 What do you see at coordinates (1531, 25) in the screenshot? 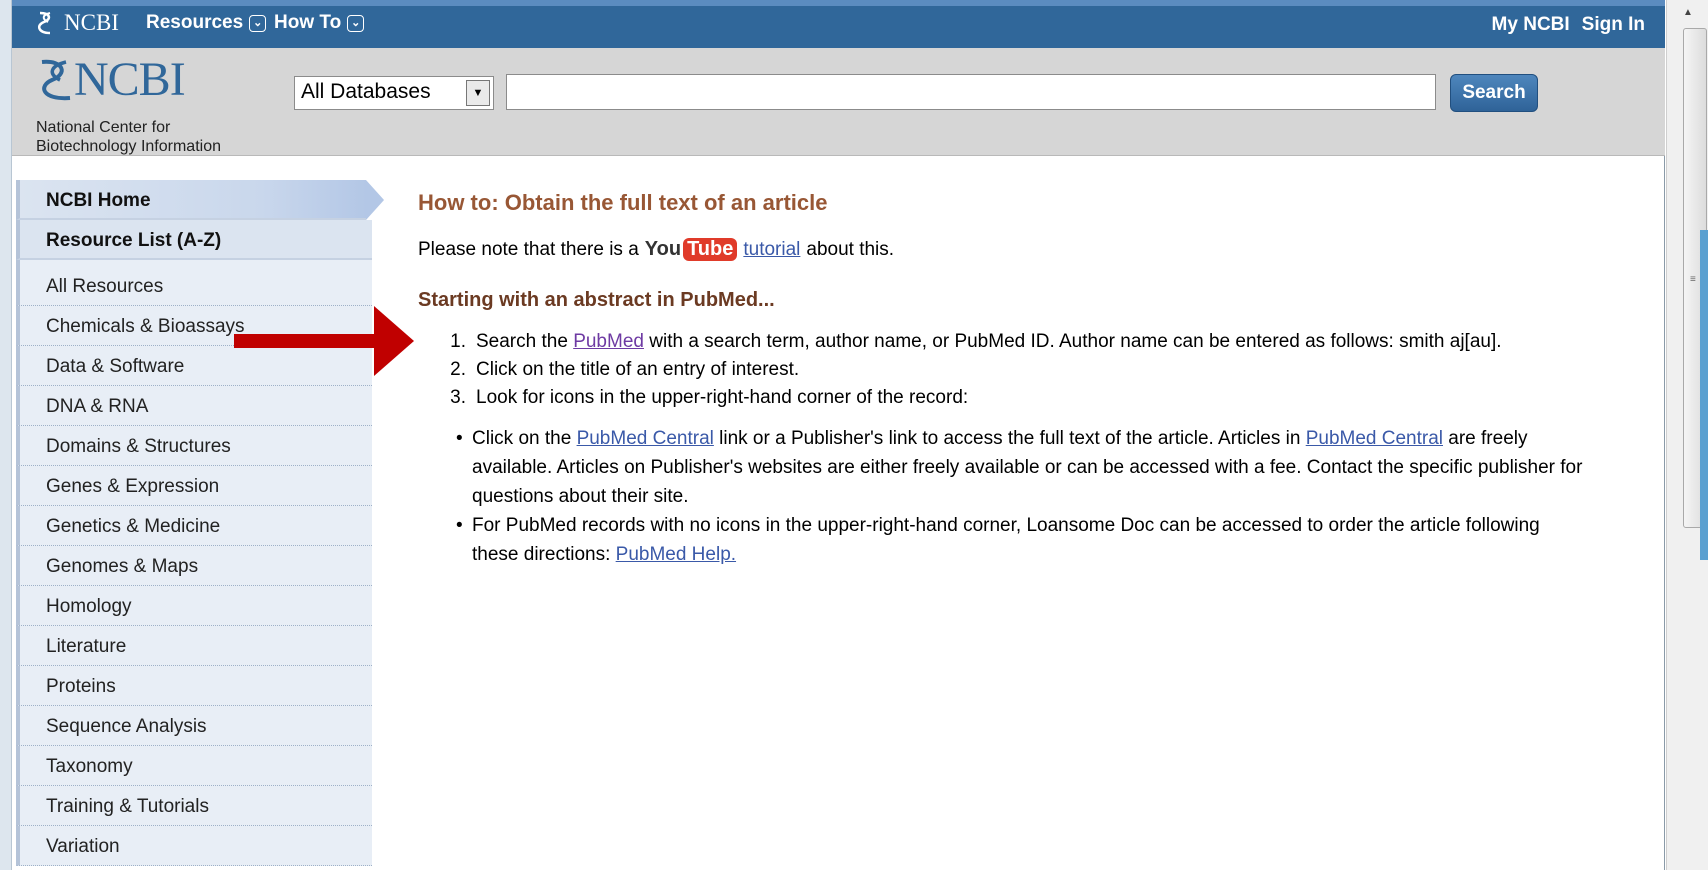
I see `my-ncbi-link: My NCBI` at bounding box center [1531, 25].